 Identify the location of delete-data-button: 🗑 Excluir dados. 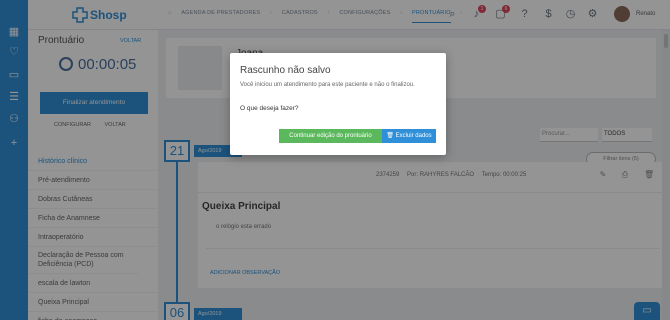
(409, 136).